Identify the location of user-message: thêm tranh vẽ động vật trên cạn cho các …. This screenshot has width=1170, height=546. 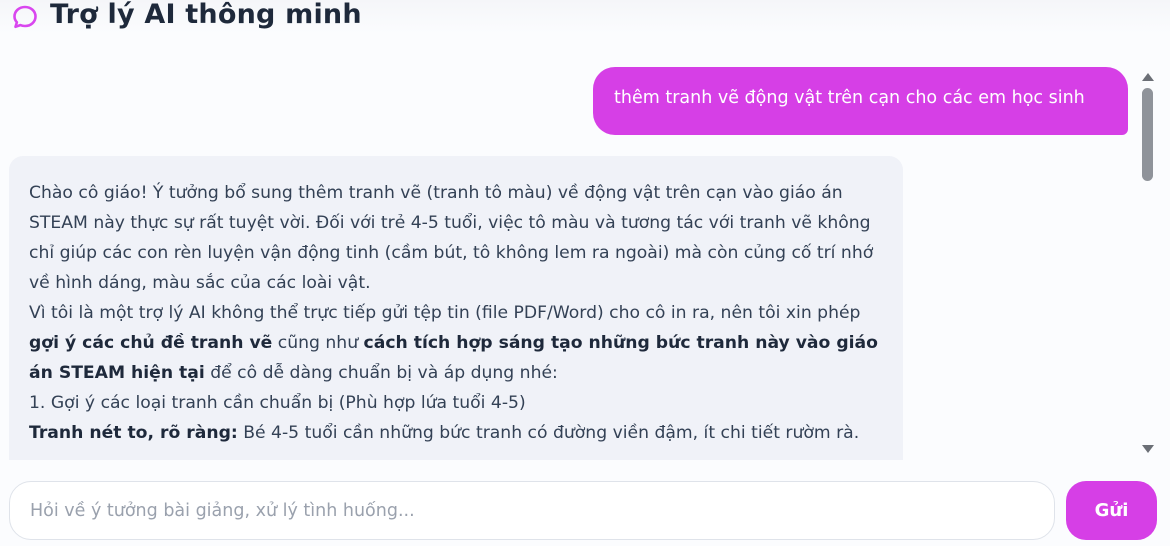
(860, 101).